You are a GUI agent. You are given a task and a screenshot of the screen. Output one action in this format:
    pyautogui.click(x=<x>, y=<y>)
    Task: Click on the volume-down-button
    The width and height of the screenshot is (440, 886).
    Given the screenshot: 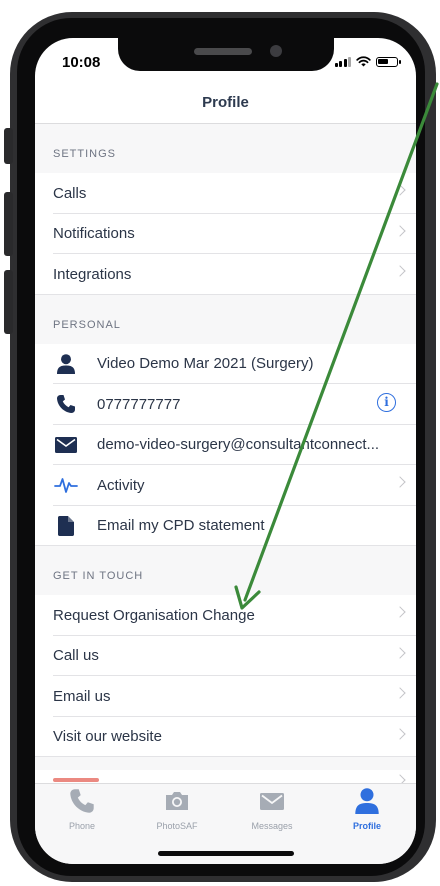 What is the action you would take?
    pyautogui.click(x=8, y=302)
    